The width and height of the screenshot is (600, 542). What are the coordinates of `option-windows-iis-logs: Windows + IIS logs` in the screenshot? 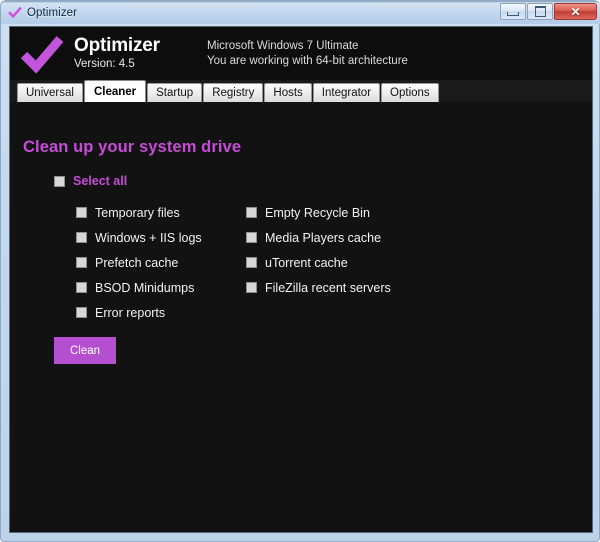 It's located at (139, 237).